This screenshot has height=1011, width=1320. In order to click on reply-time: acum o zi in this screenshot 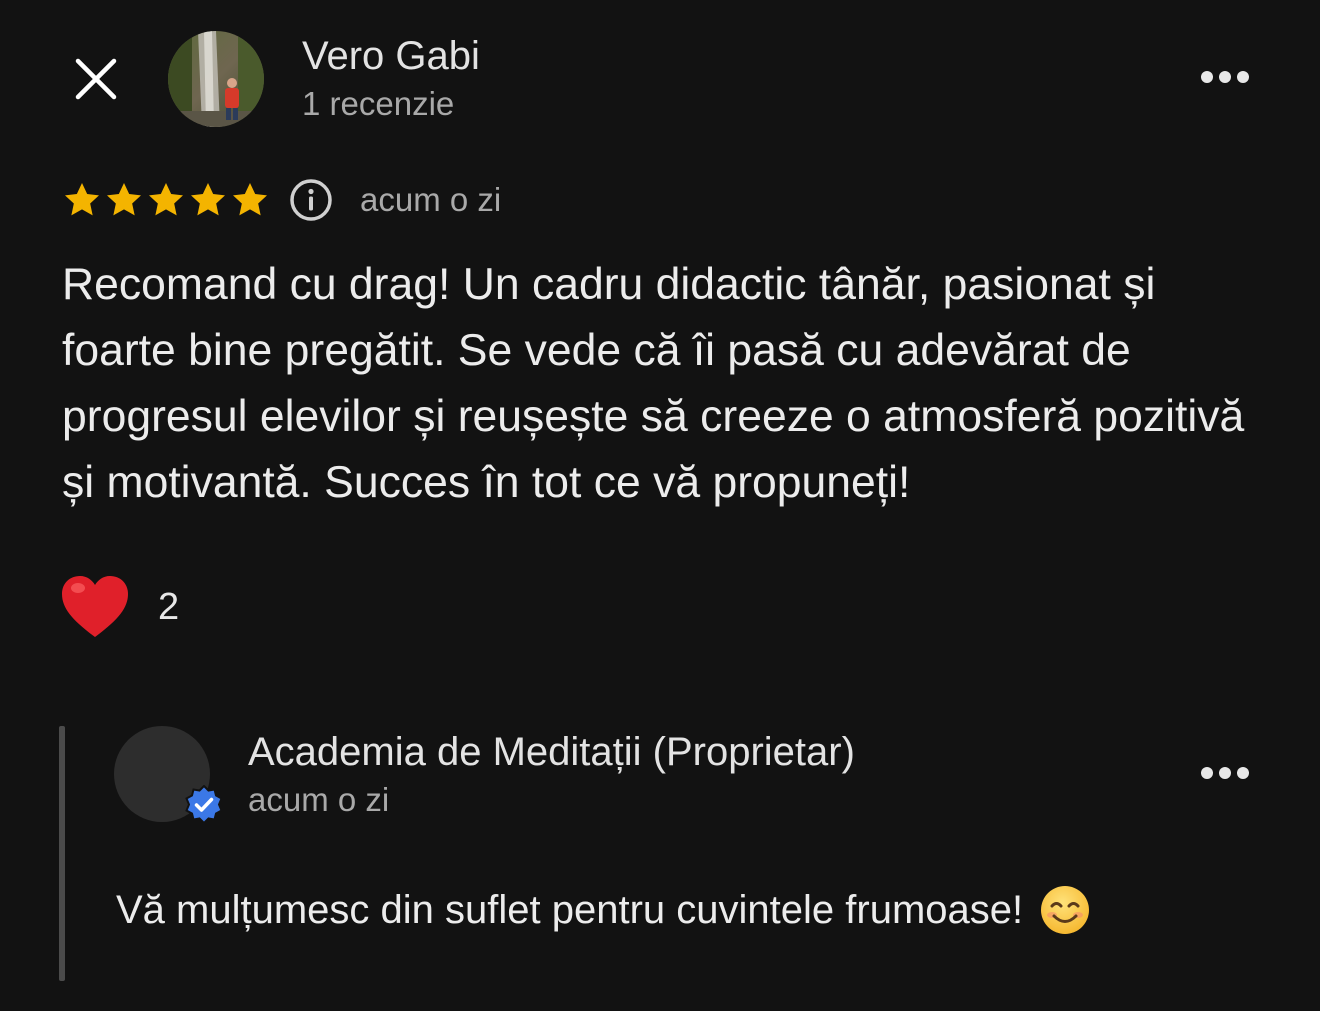, I will do `click(319, 799)`.